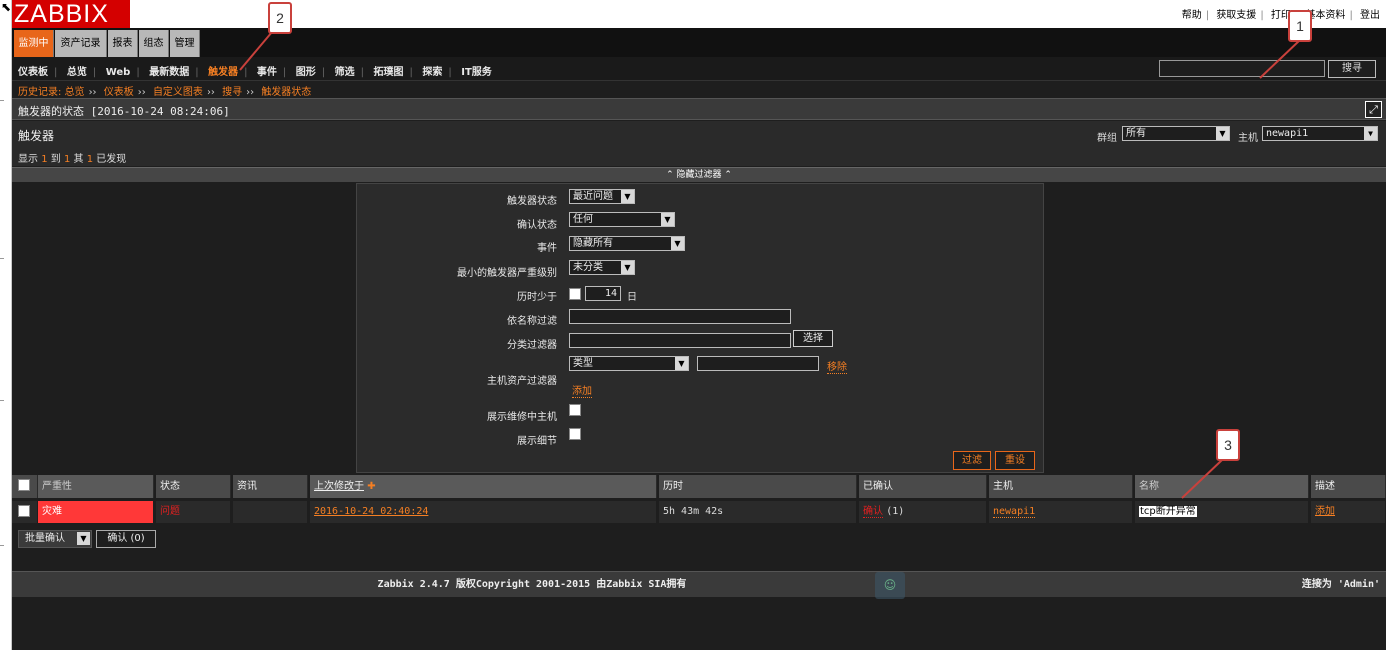  What do you see at coordinates (280, 18) in the screenshot?
I see `callout-2: 2` at bounding box center [280, 18].